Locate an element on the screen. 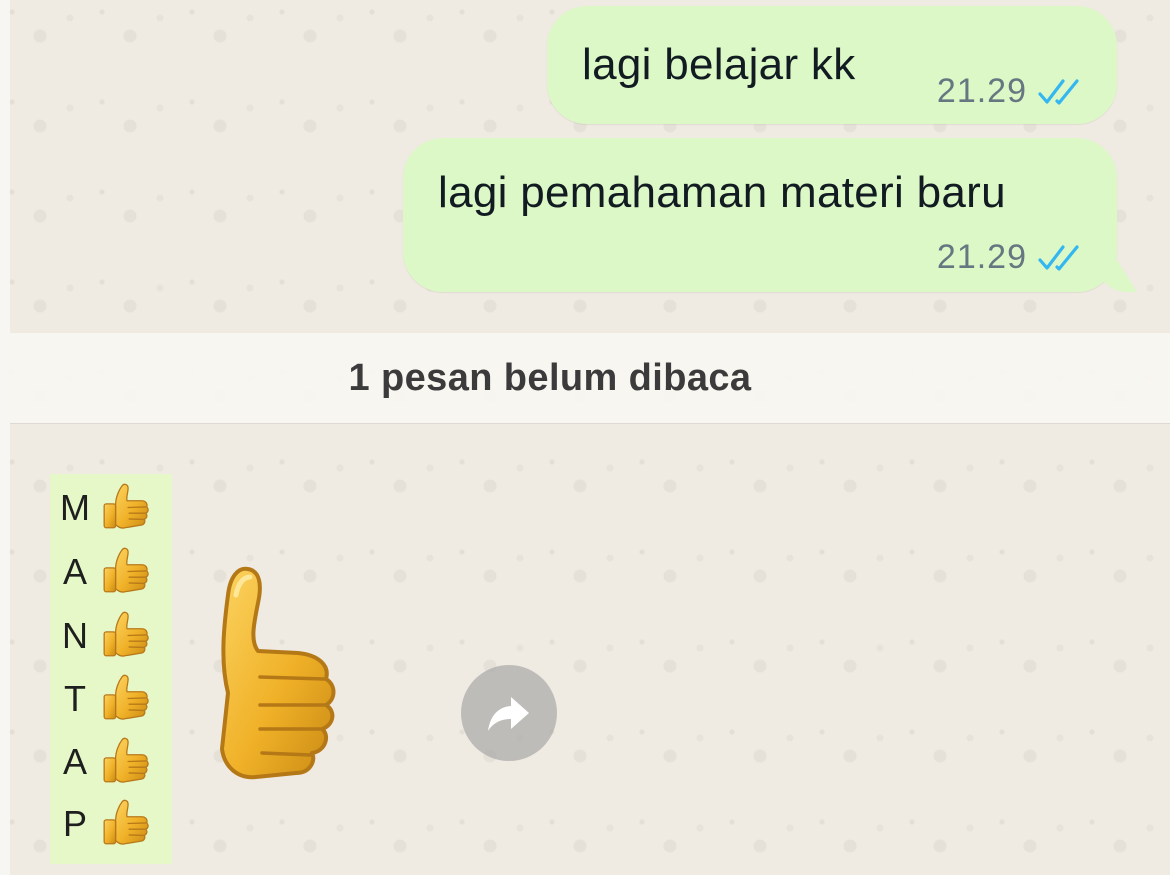  unread-messages-banner: 1 pesan belum dibaca is located at coordinates (590, 378).